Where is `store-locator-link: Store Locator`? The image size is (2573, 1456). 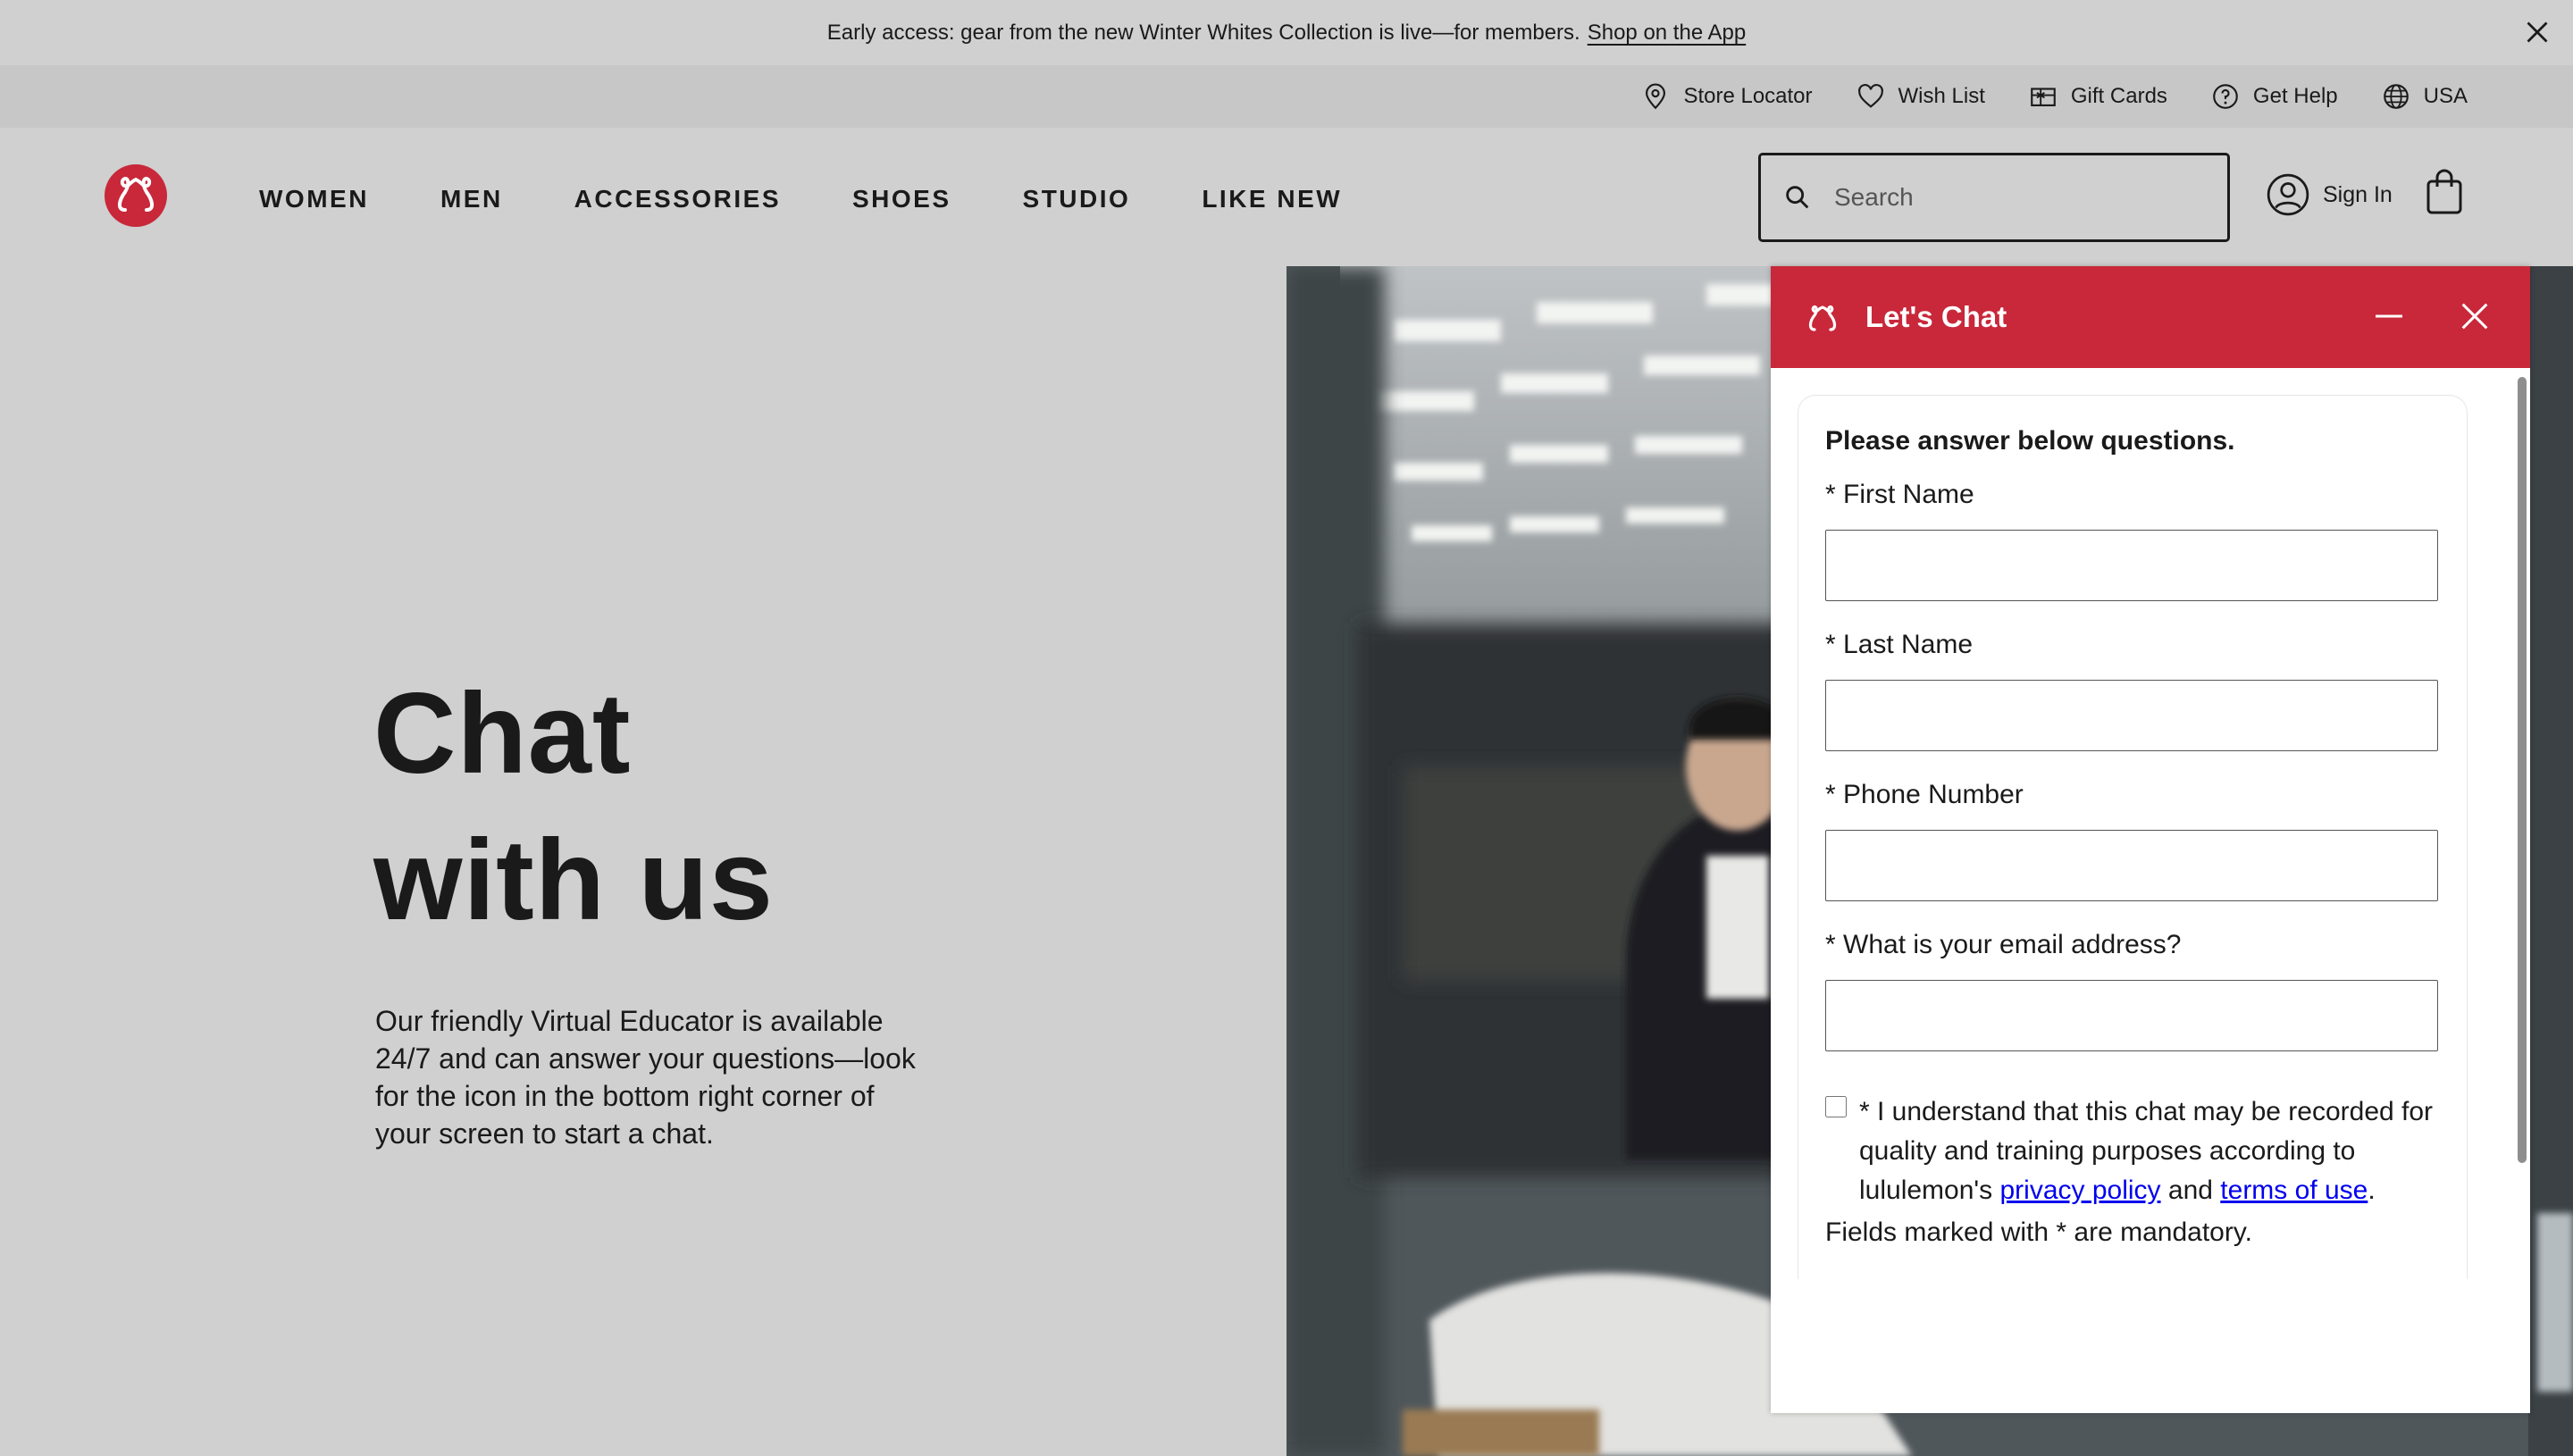
store-locator-link: Store Locator is located at coordinates (1726, 96).